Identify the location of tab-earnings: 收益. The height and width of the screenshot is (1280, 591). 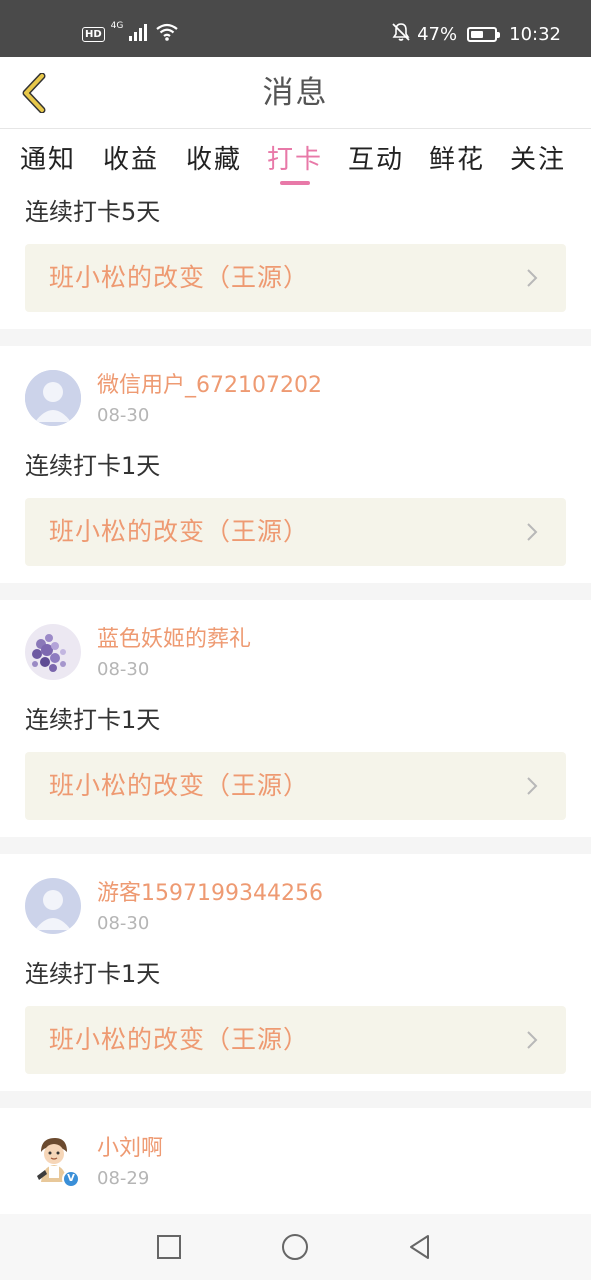
(131, 160).